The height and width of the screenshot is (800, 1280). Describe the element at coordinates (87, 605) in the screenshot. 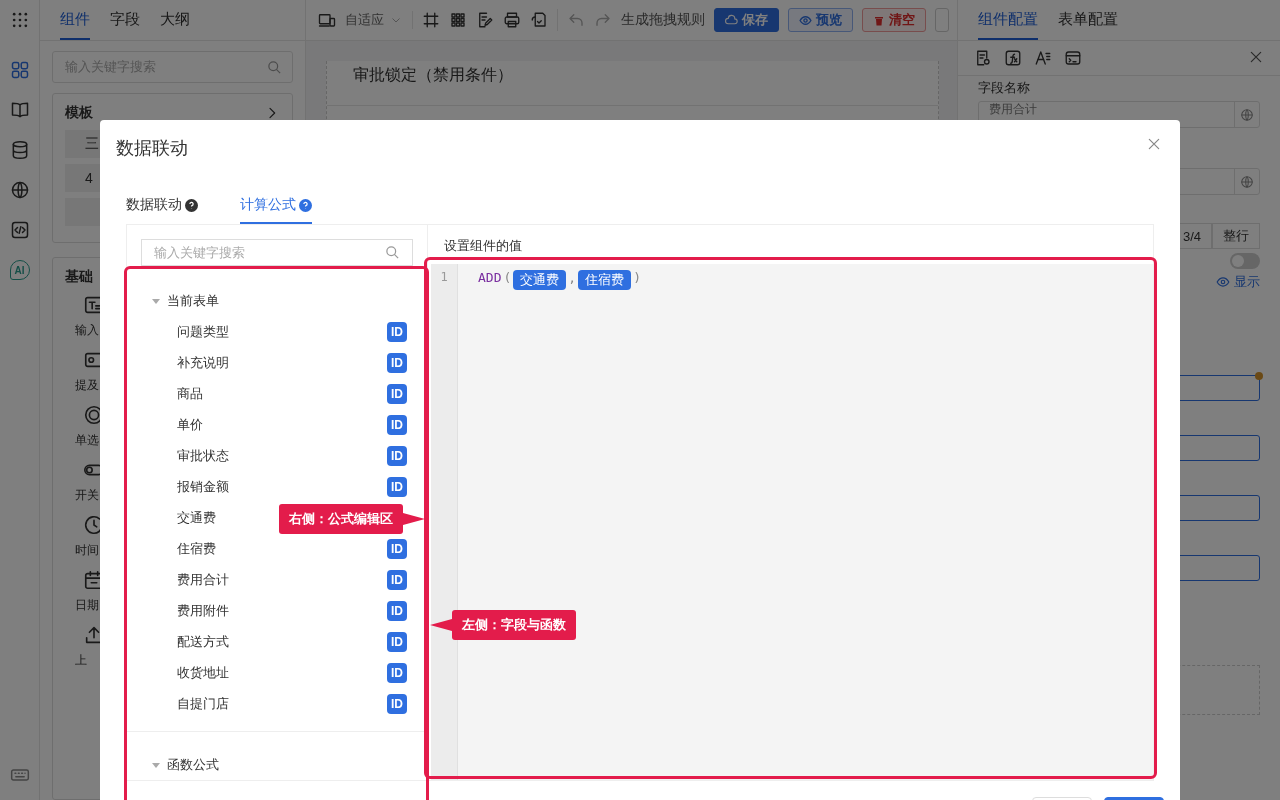

I see `component-label: 日期` at that location.